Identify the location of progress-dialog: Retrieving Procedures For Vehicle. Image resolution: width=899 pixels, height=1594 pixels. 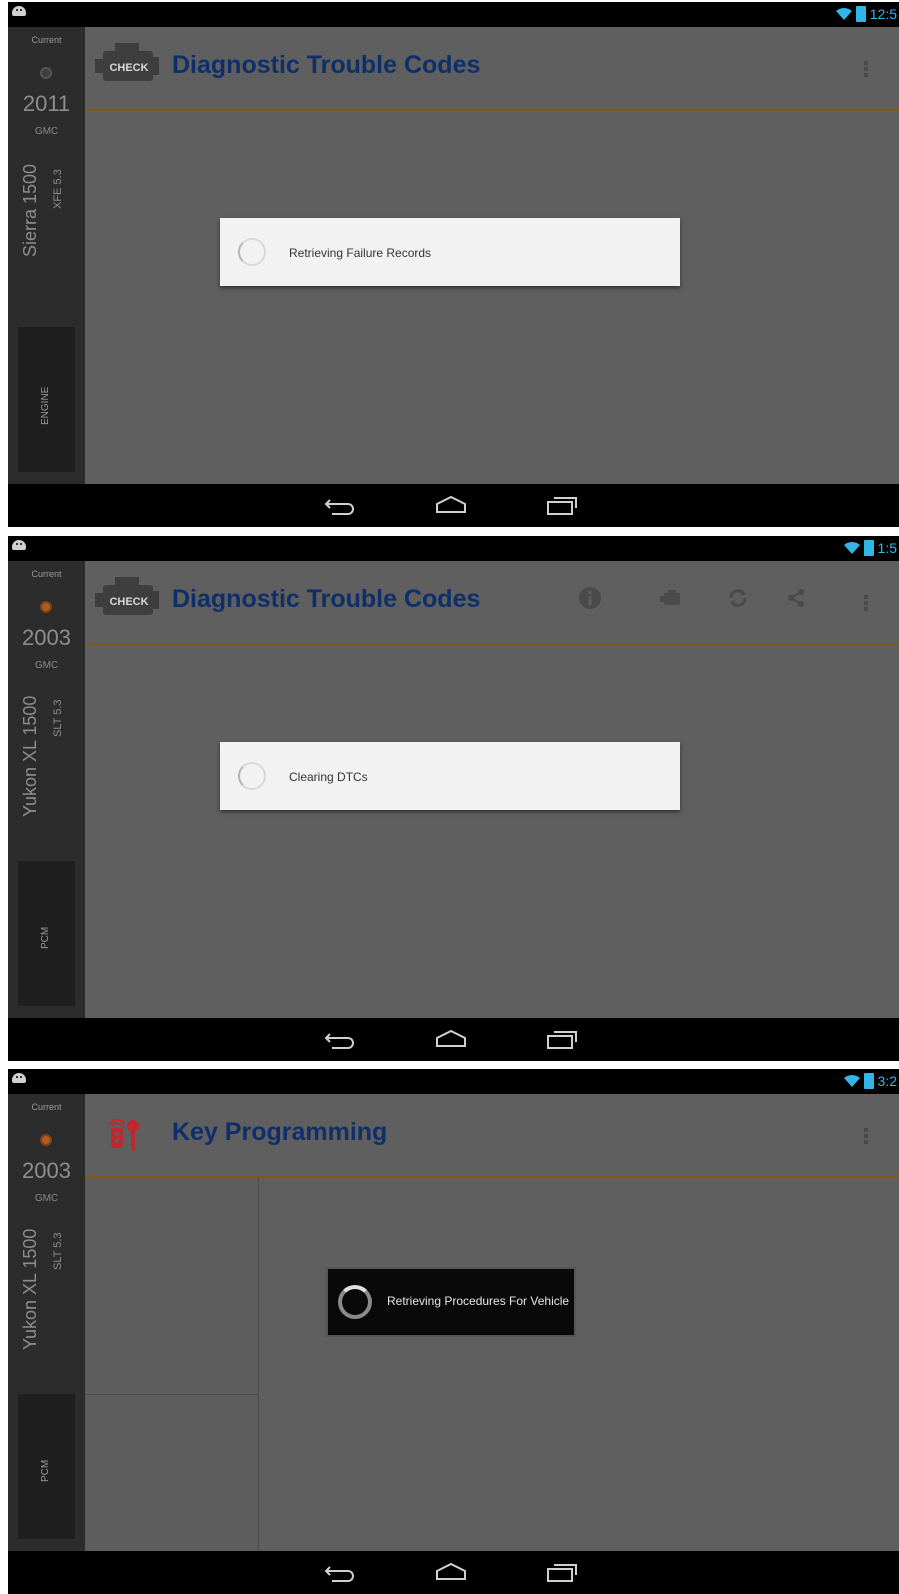
(451, 1302).